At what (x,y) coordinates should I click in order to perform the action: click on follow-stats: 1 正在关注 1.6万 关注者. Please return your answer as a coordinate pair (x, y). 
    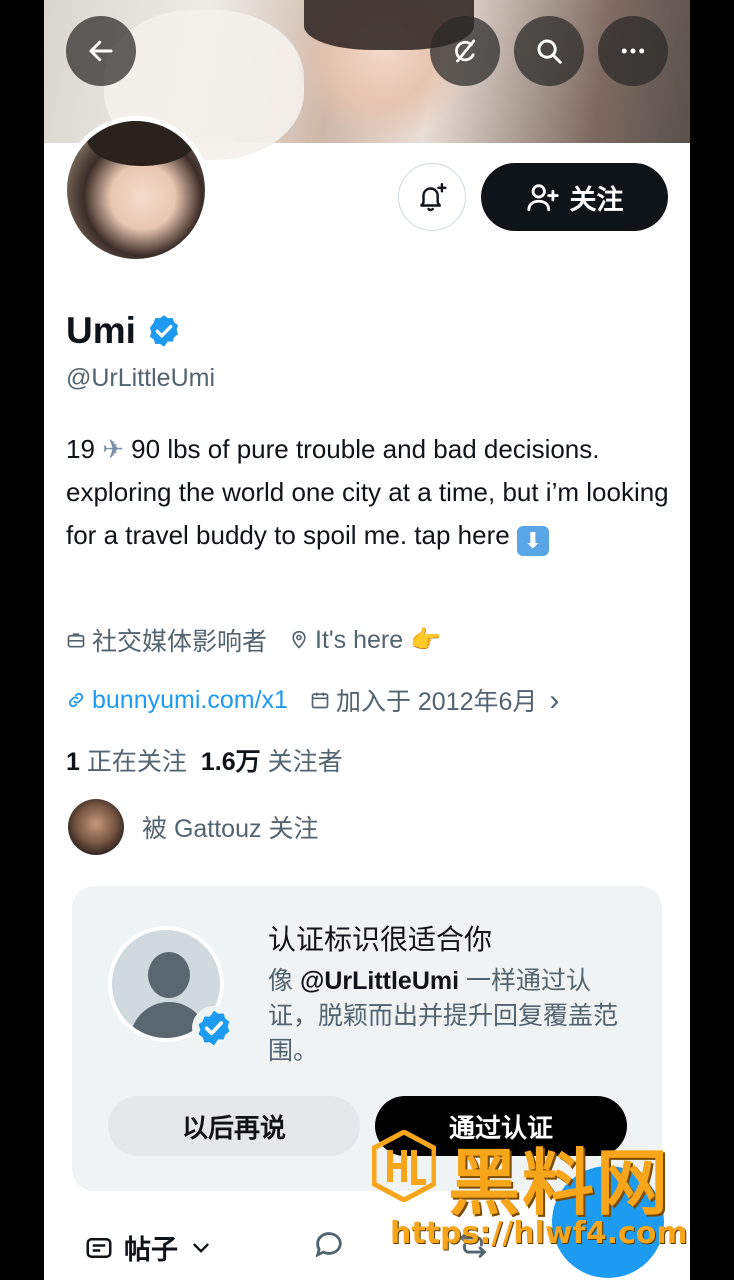
    Looking at the image, I should click on (204, 760).